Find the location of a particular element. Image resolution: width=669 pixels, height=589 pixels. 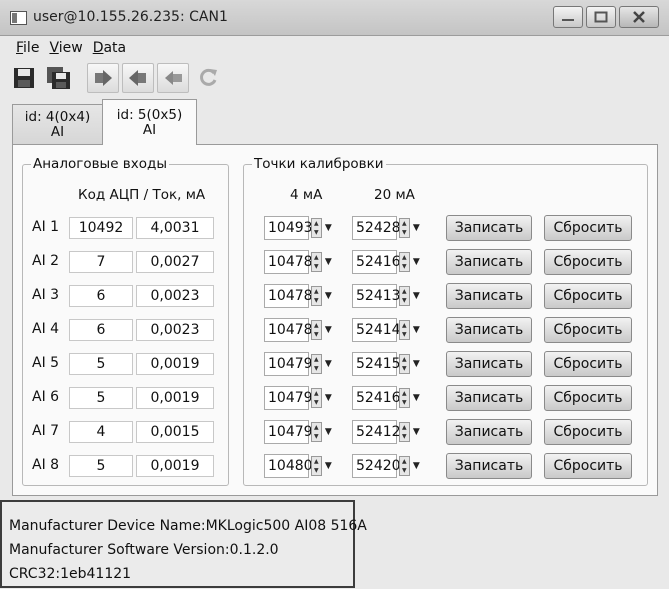

maximize-button is located at coordinates (601, 17).